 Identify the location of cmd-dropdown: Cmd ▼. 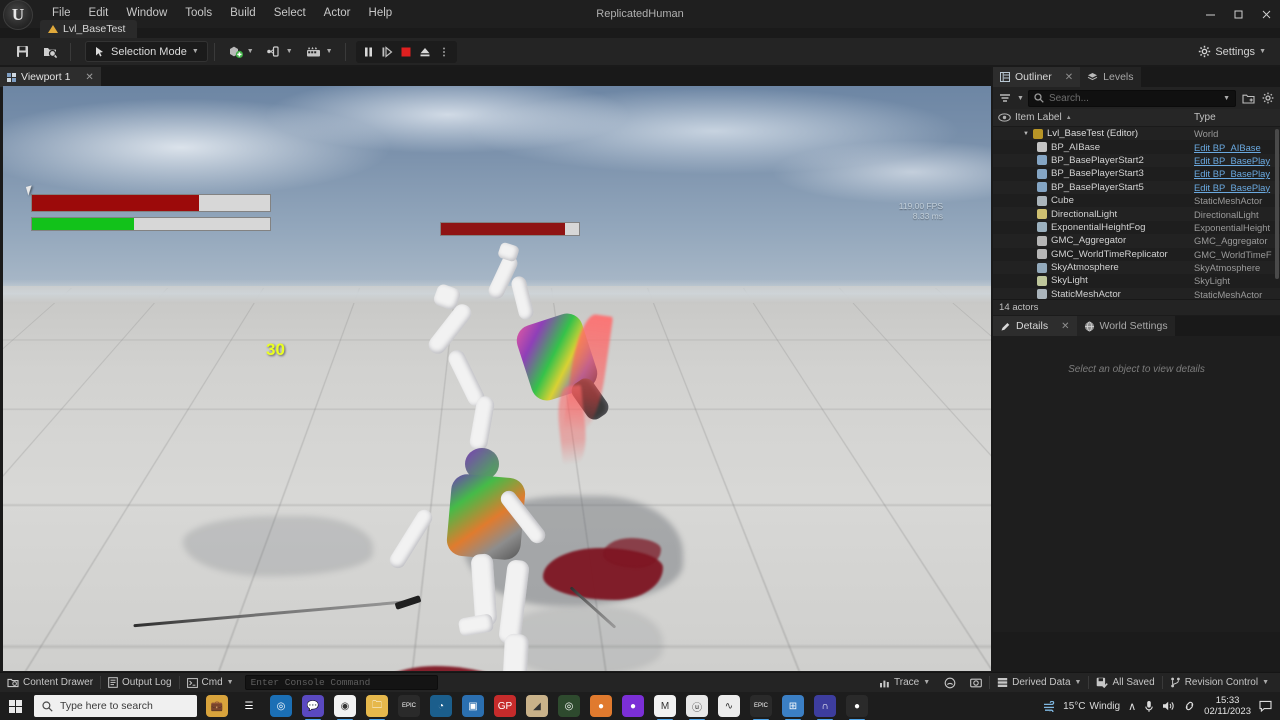
(210, 683).